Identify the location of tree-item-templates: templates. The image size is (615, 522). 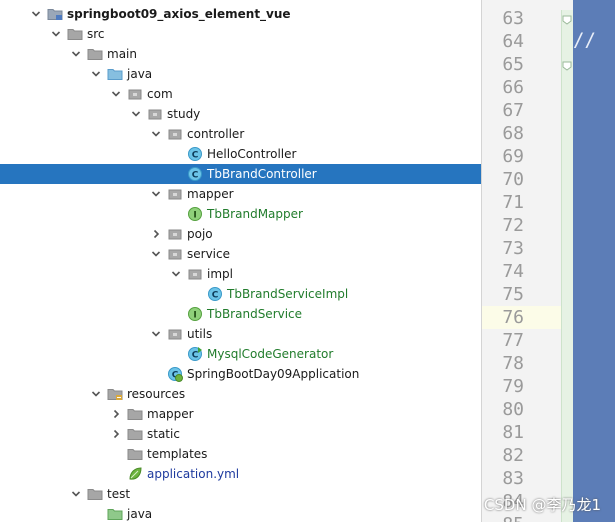
(240, 454).